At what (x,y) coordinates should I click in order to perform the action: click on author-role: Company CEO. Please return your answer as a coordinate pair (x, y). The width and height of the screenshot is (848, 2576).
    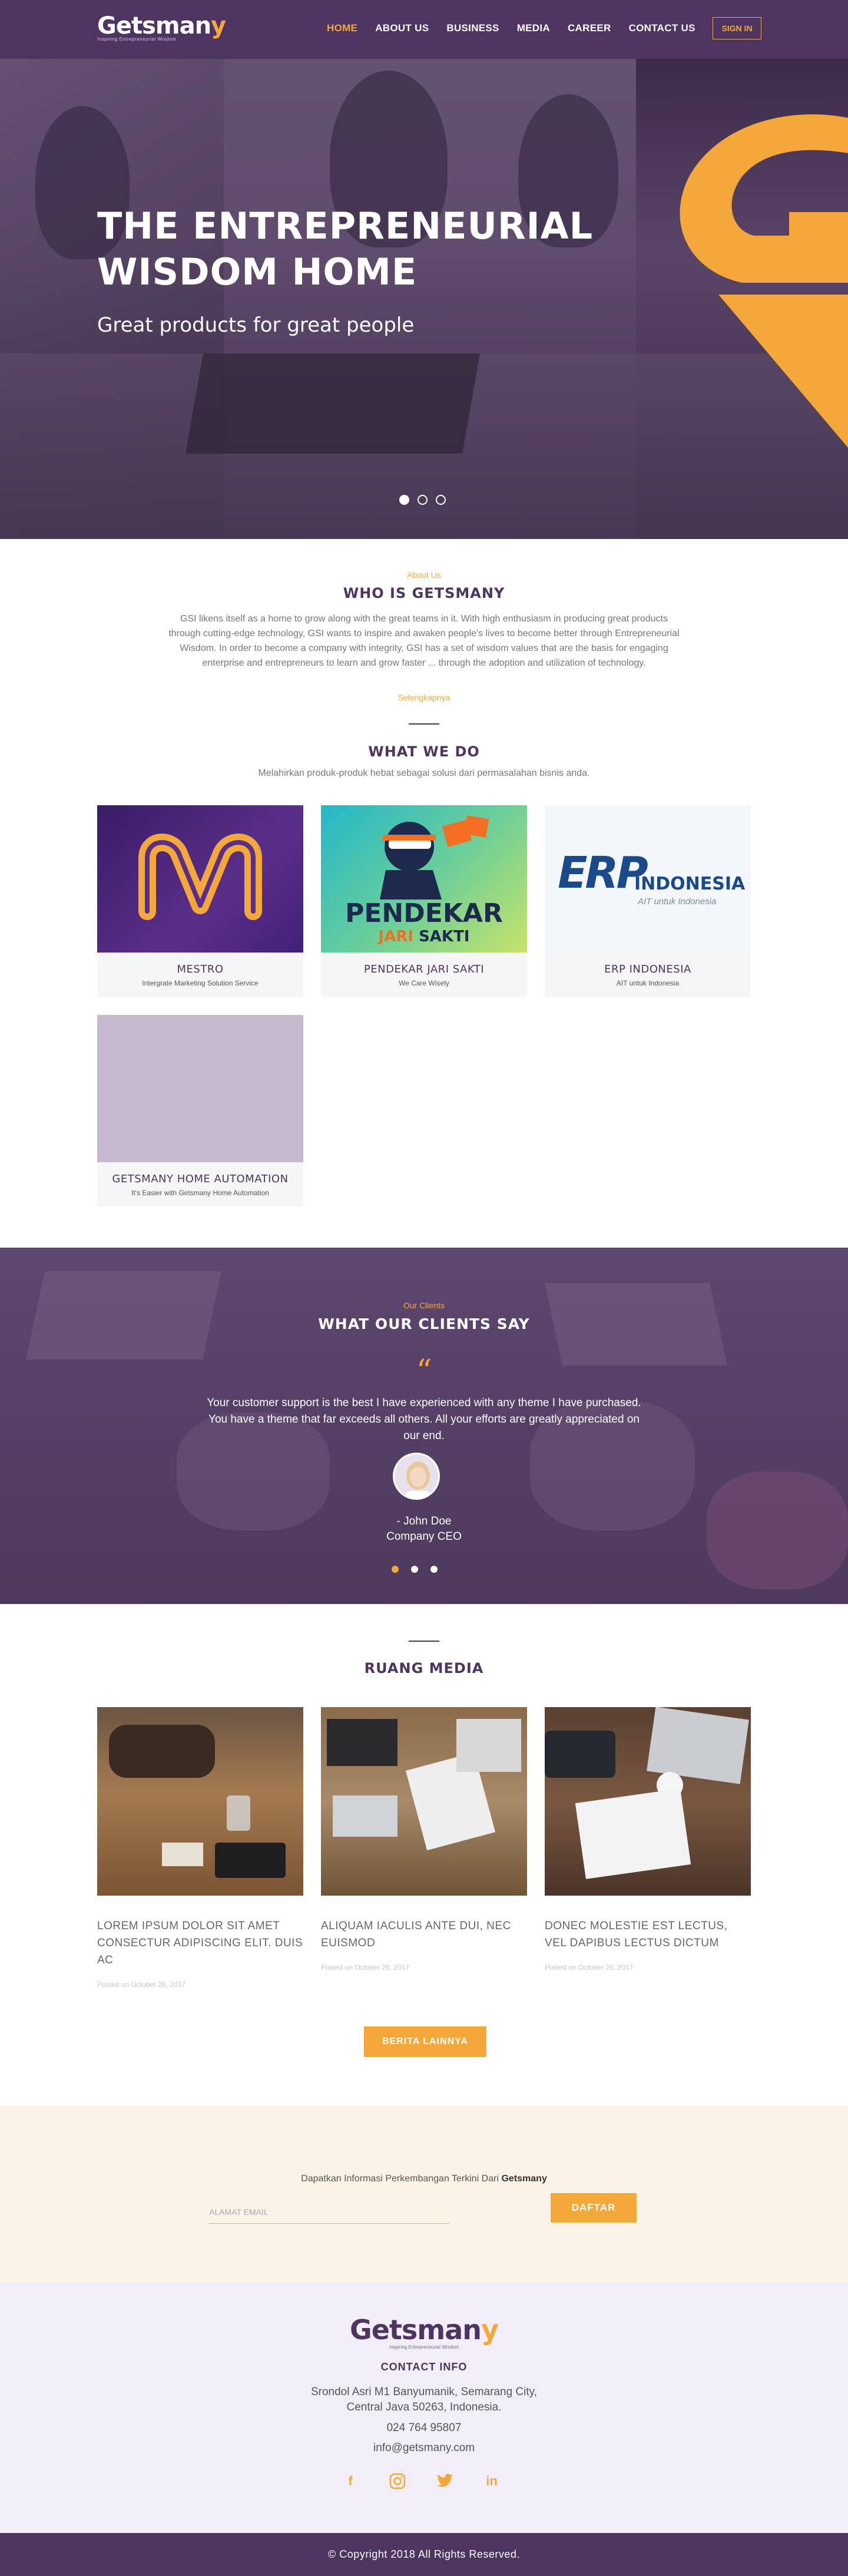
    Looking at the image, I should click on (424, 1536).